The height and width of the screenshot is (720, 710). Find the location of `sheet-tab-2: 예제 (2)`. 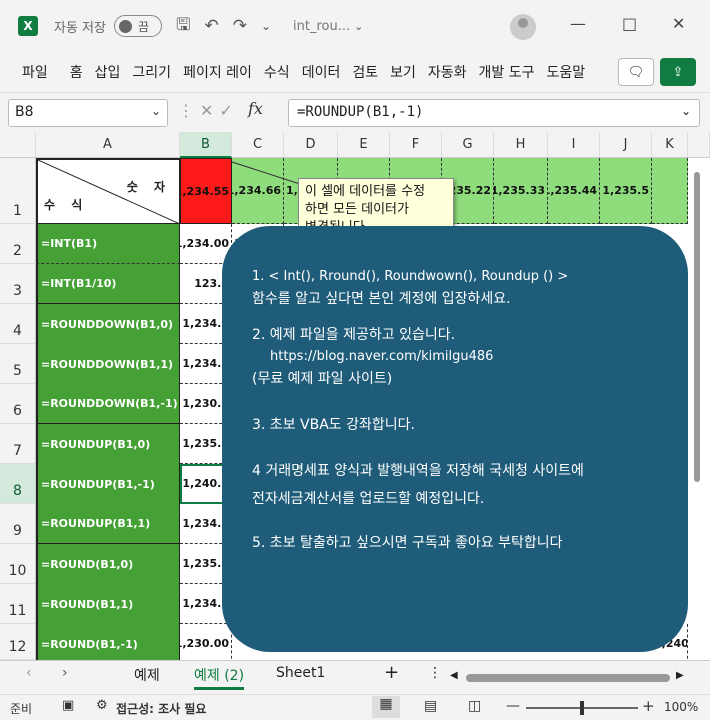

sheet-tab-2: 예제 (2) is located at coordinates (219, 677).